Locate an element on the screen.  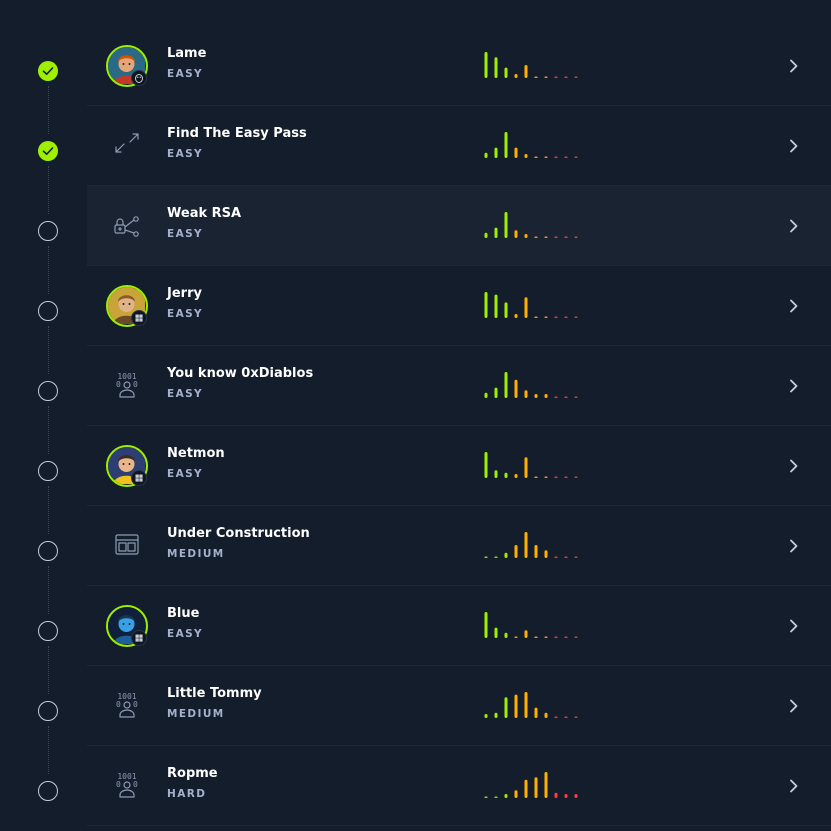
difficulty-label: MEDIUM is located at coordinates (196, 554).